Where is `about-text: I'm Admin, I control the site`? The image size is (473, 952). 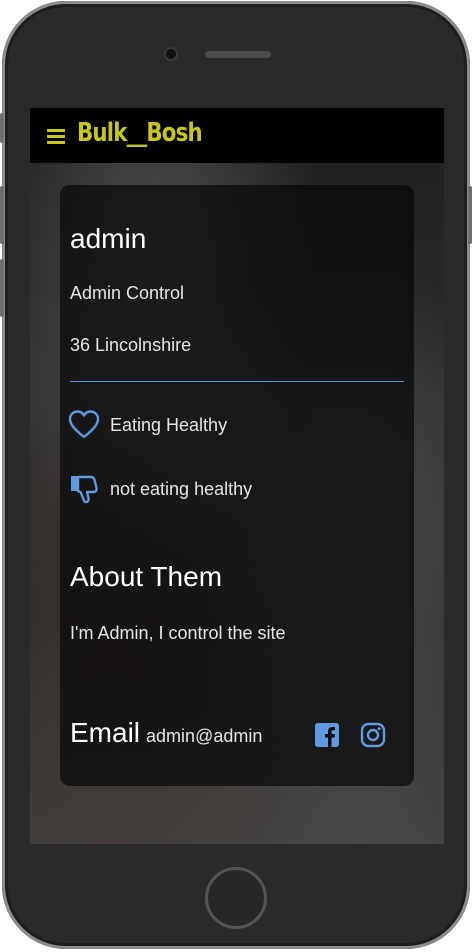
about-text: I'm Admin, I control the site is located at coordinates (178, 633).